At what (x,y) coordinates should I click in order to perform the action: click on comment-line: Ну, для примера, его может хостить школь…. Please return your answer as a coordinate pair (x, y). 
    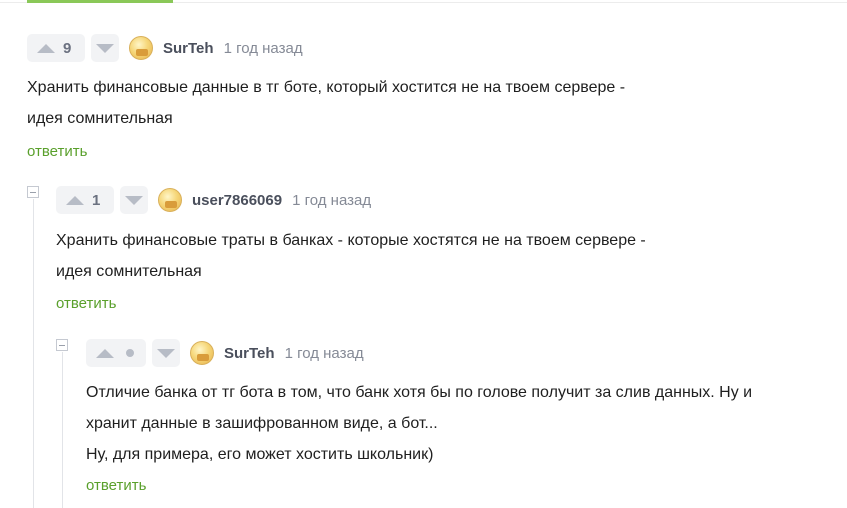
    Looking at the image, I should click on (260, 454).